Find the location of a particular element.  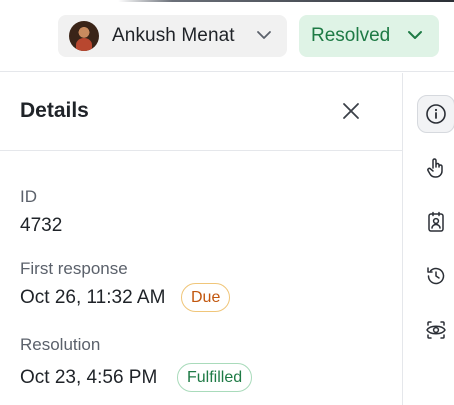

status-badge-due: Due is located at coordinates (206, 297).